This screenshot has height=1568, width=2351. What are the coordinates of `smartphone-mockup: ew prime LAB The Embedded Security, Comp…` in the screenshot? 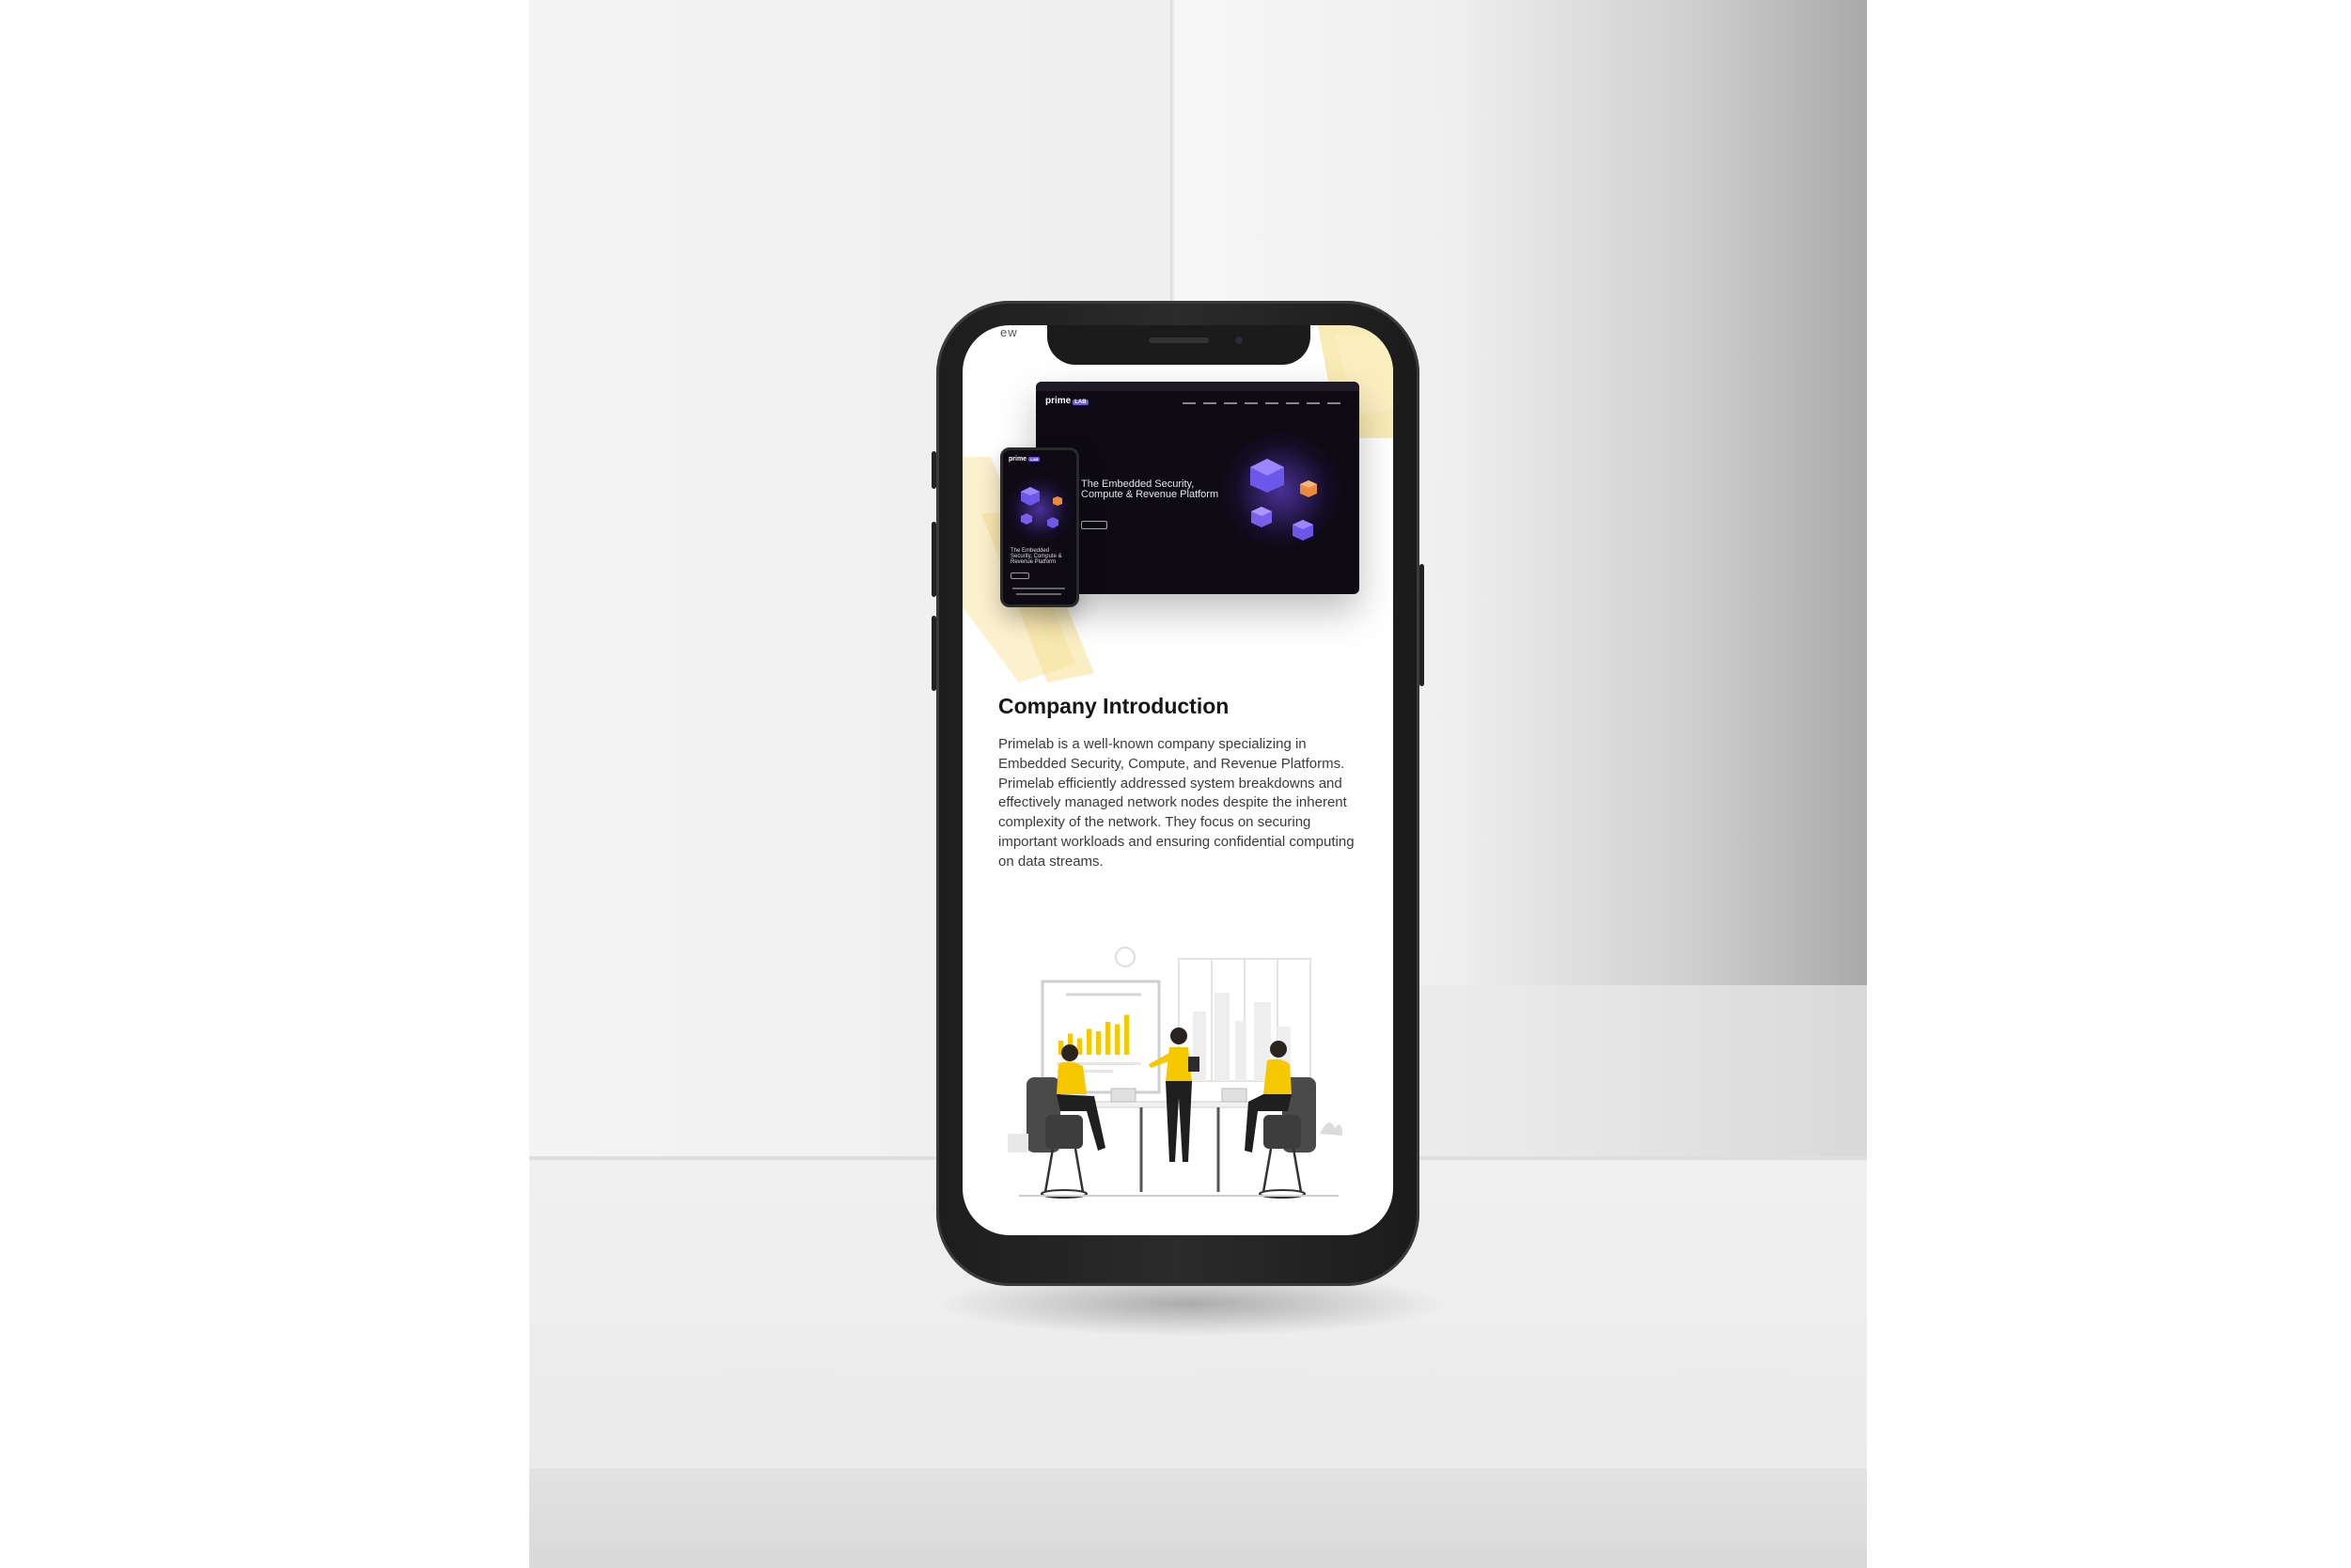 It's located at (1178, 793).